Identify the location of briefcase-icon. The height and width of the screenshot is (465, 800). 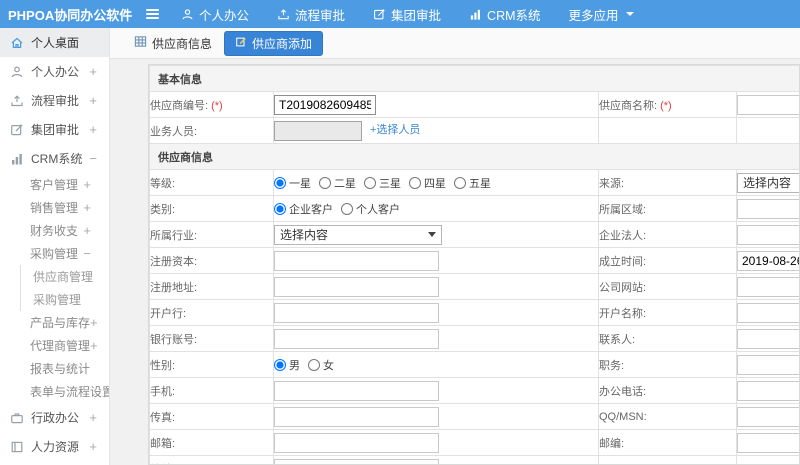
(17, 418).